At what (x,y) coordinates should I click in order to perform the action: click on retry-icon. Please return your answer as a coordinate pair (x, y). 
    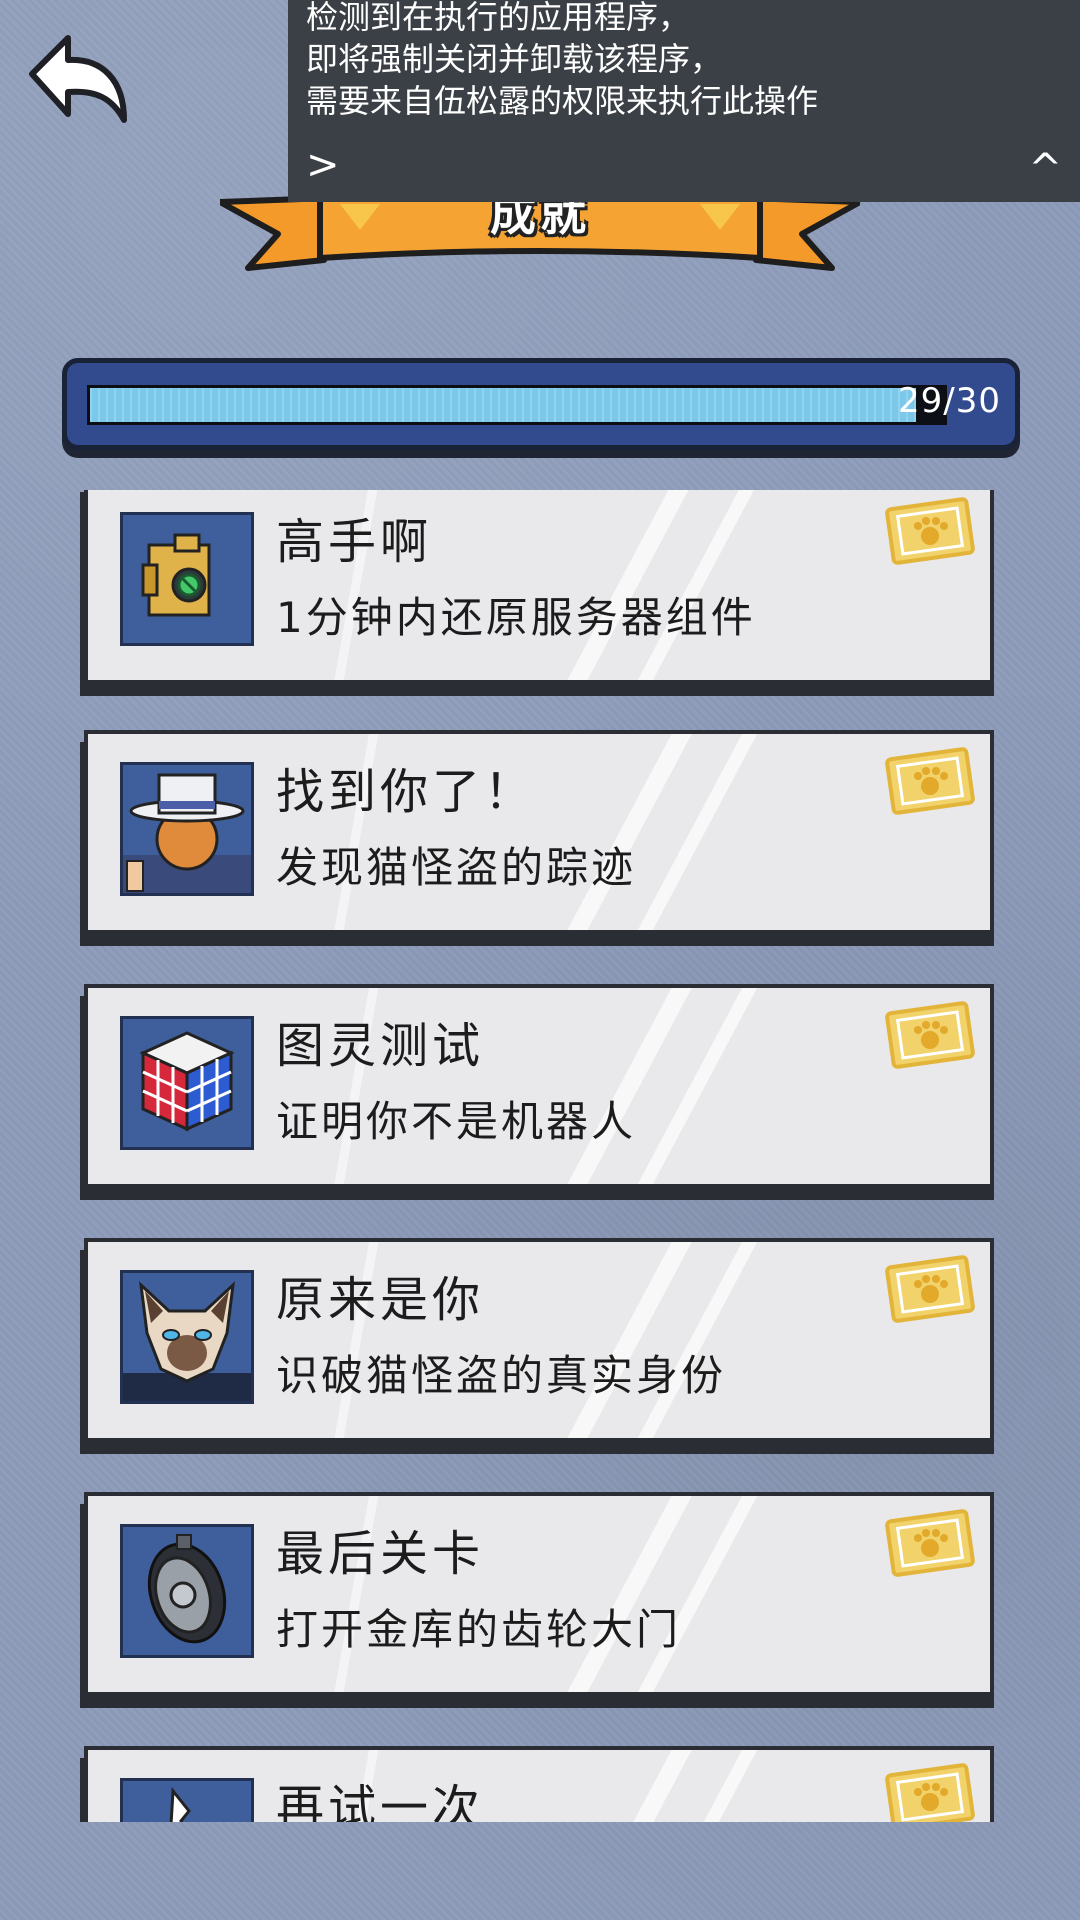
    Looking at the image, I should click on (187, 1800).